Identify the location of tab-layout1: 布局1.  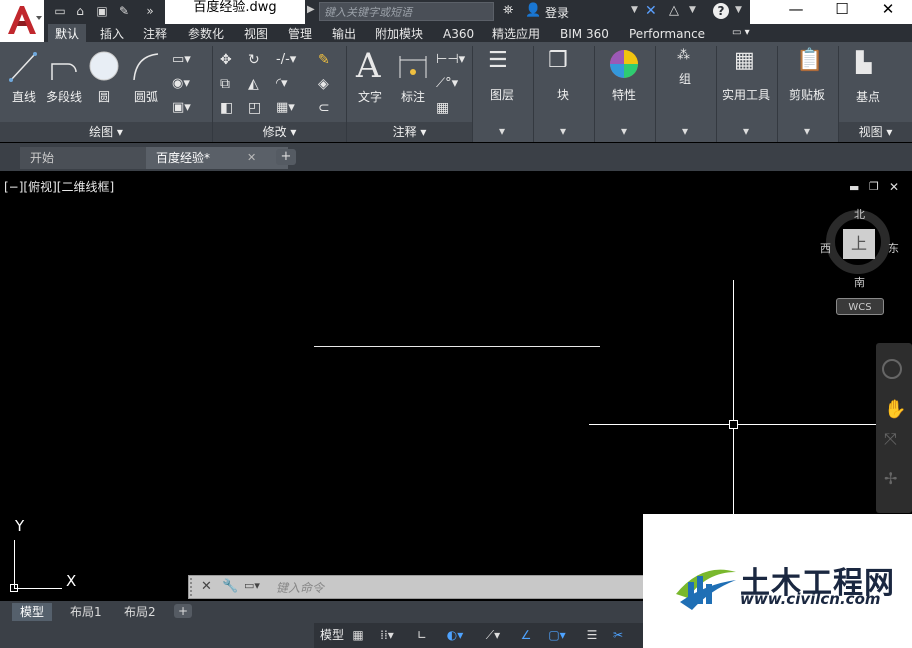
(86, 612).